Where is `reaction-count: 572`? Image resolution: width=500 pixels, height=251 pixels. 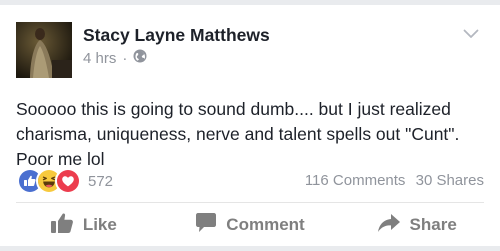
reaction-count: 572 is located at coordinates (101, 181).